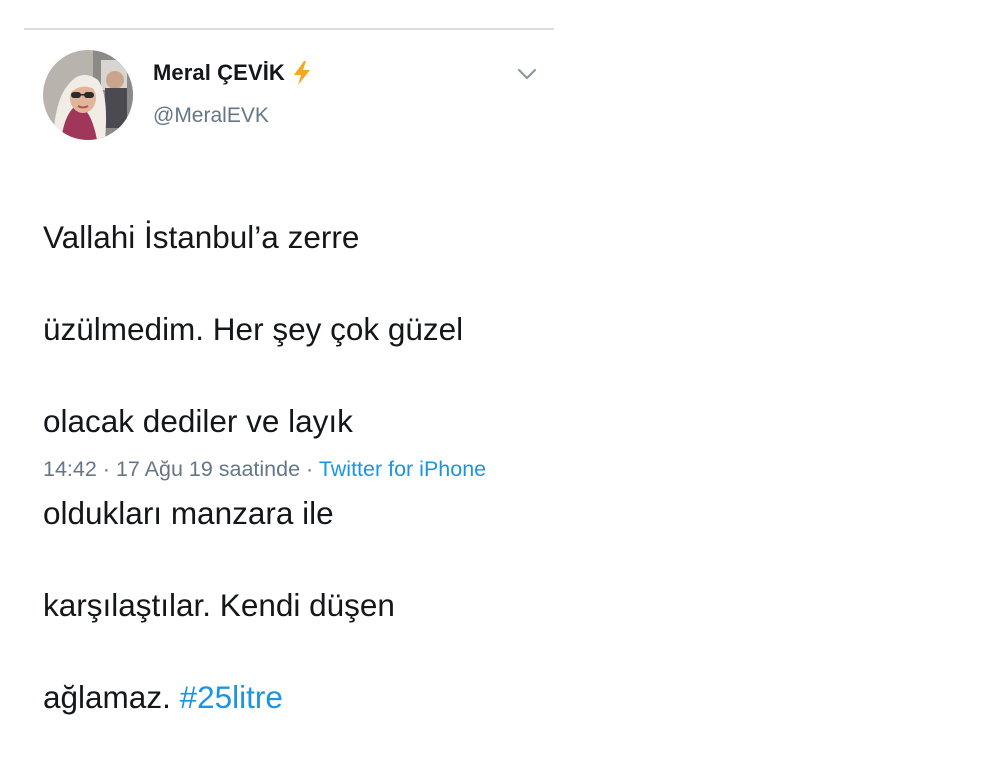 The height and width of the screenshot is (766, 1000). Describe the element at coordinates (527, 74) in the screenshot. I see `chevron-down-icon` at that location.